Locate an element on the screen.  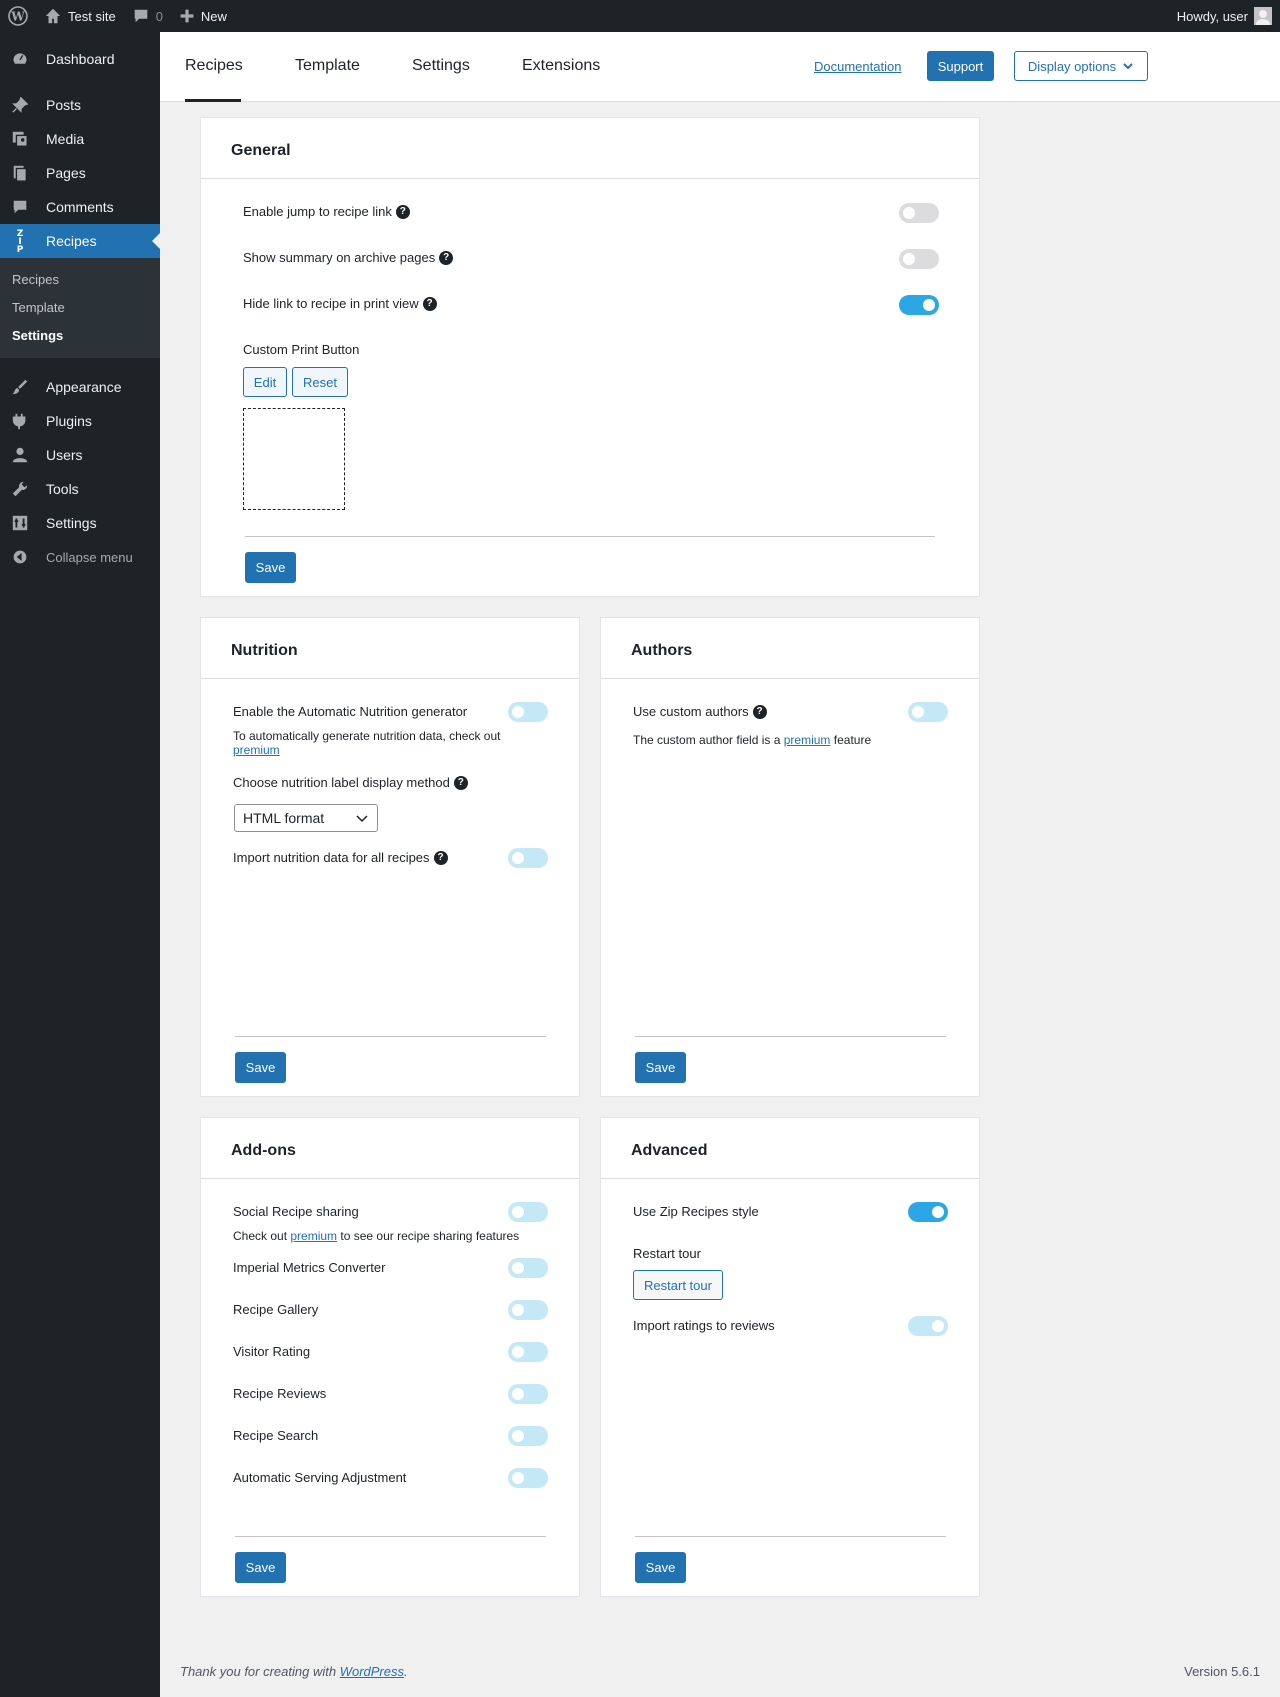
sidebar-item-label: Appearance is located at coordinates (84, 387).